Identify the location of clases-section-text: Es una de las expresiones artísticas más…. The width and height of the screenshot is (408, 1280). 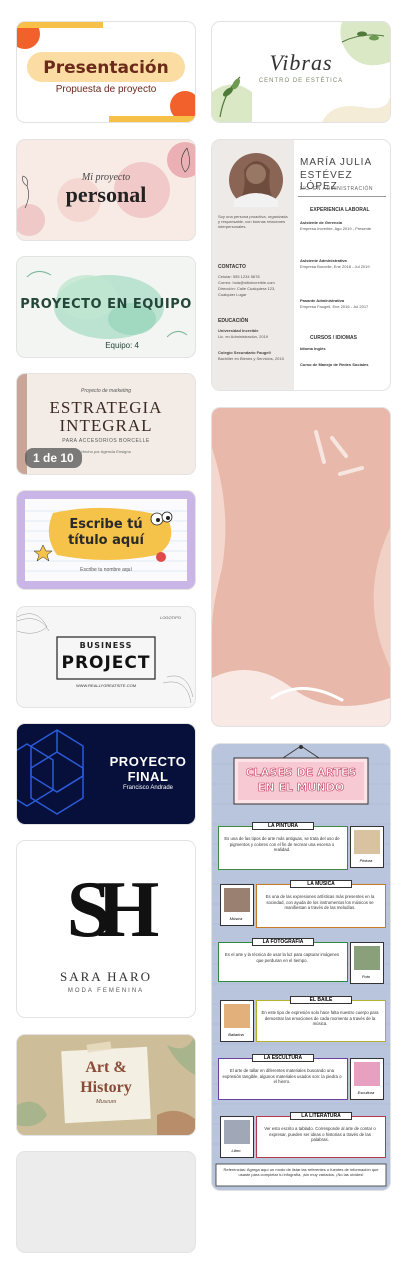
(320, 902).